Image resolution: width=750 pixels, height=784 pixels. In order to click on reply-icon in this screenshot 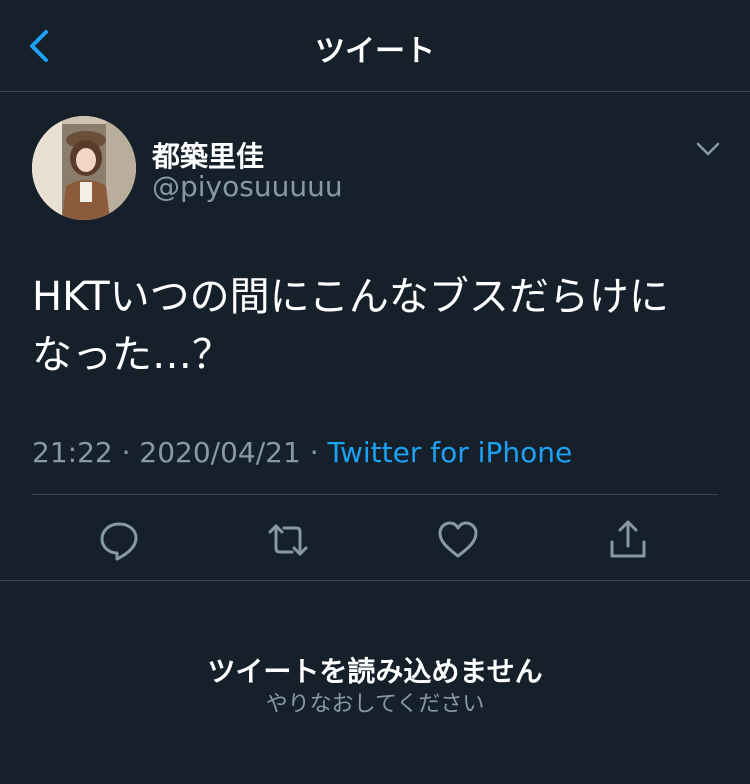, I will do `click(119, 541)`.